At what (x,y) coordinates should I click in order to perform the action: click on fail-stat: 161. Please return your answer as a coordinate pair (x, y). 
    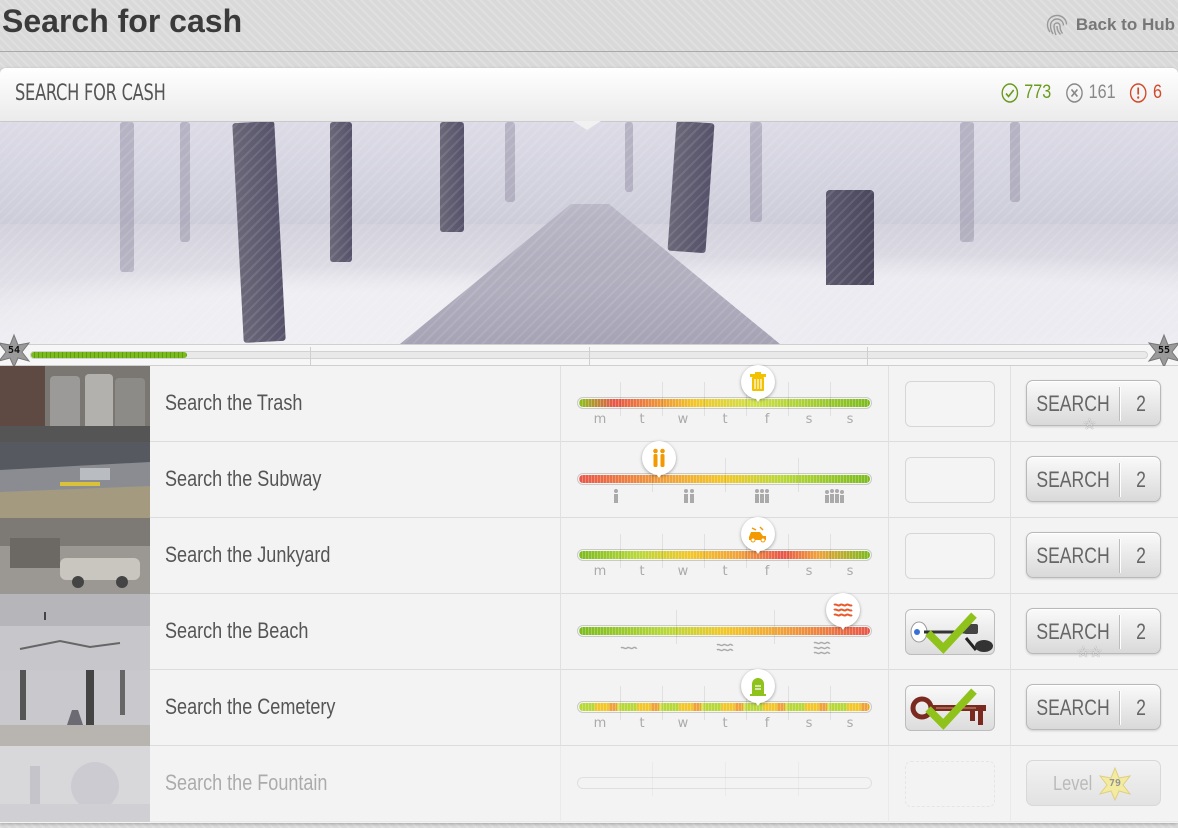
    Looking at the image, I should click on (1090, 93).